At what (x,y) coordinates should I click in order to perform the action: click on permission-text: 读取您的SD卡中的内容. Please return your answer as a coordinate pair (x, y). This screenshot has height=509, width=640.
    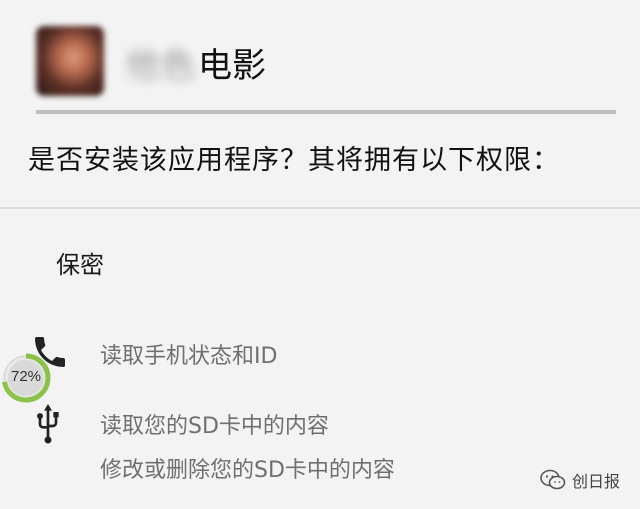
    Looking at the image, I should click on (214, 426).